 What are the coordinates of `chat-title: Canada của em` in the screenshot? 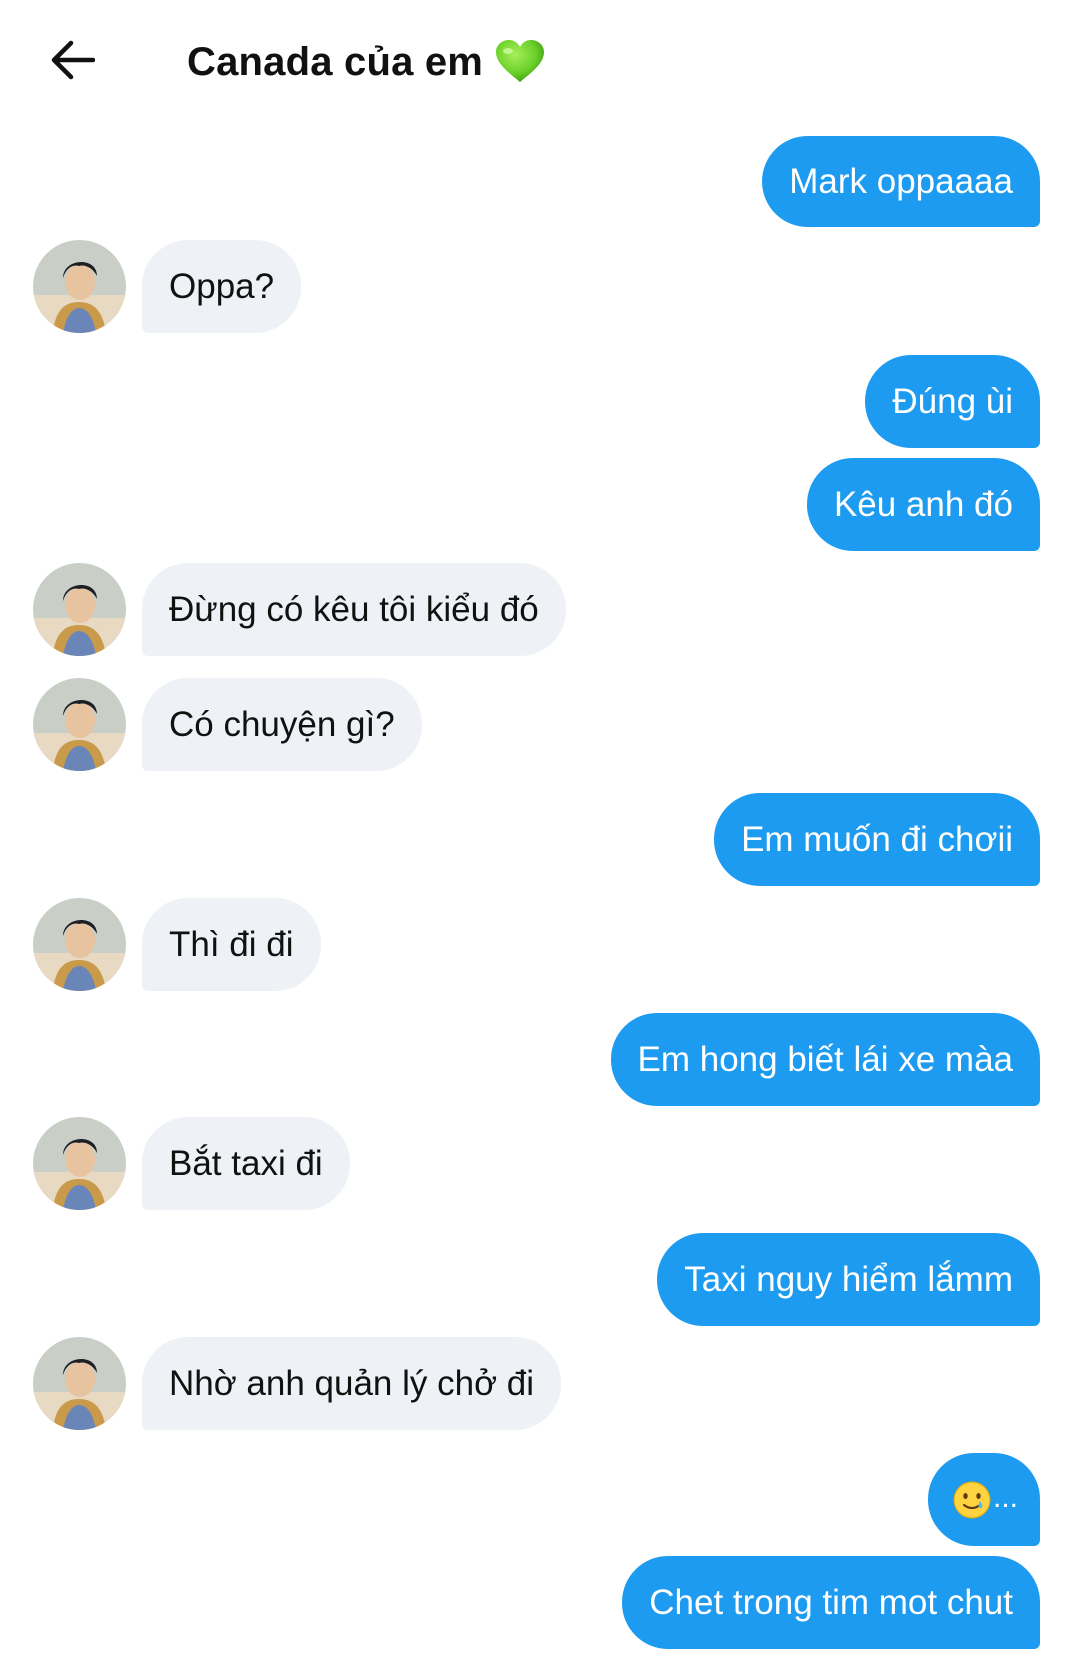 It's located at (366, 62).